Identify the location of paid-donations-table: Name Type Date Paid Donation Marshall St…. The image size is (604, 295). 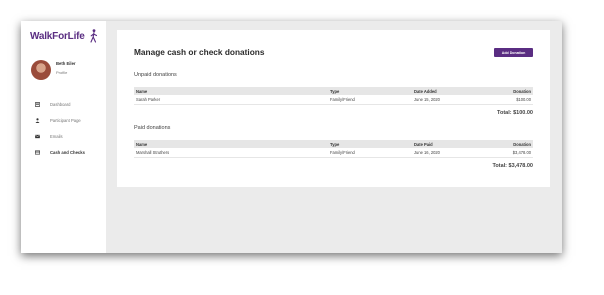
(333, 149).